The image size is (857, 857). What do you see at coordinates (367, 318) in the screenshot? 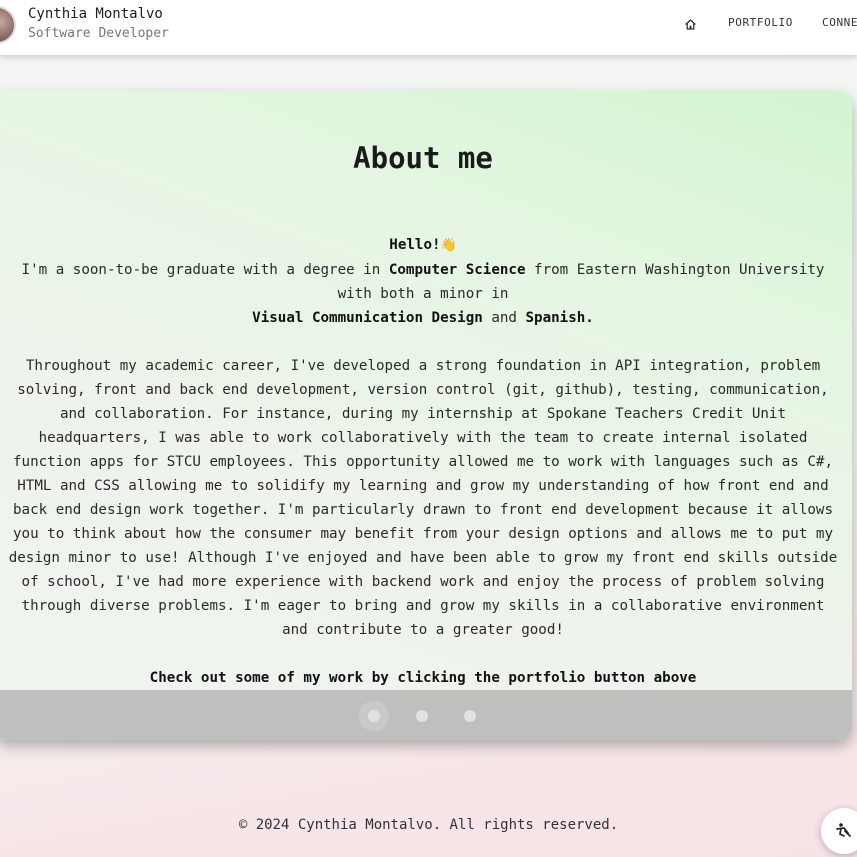
I see `minor-1: Visual Communication Design` at bounding box center [367, 318].